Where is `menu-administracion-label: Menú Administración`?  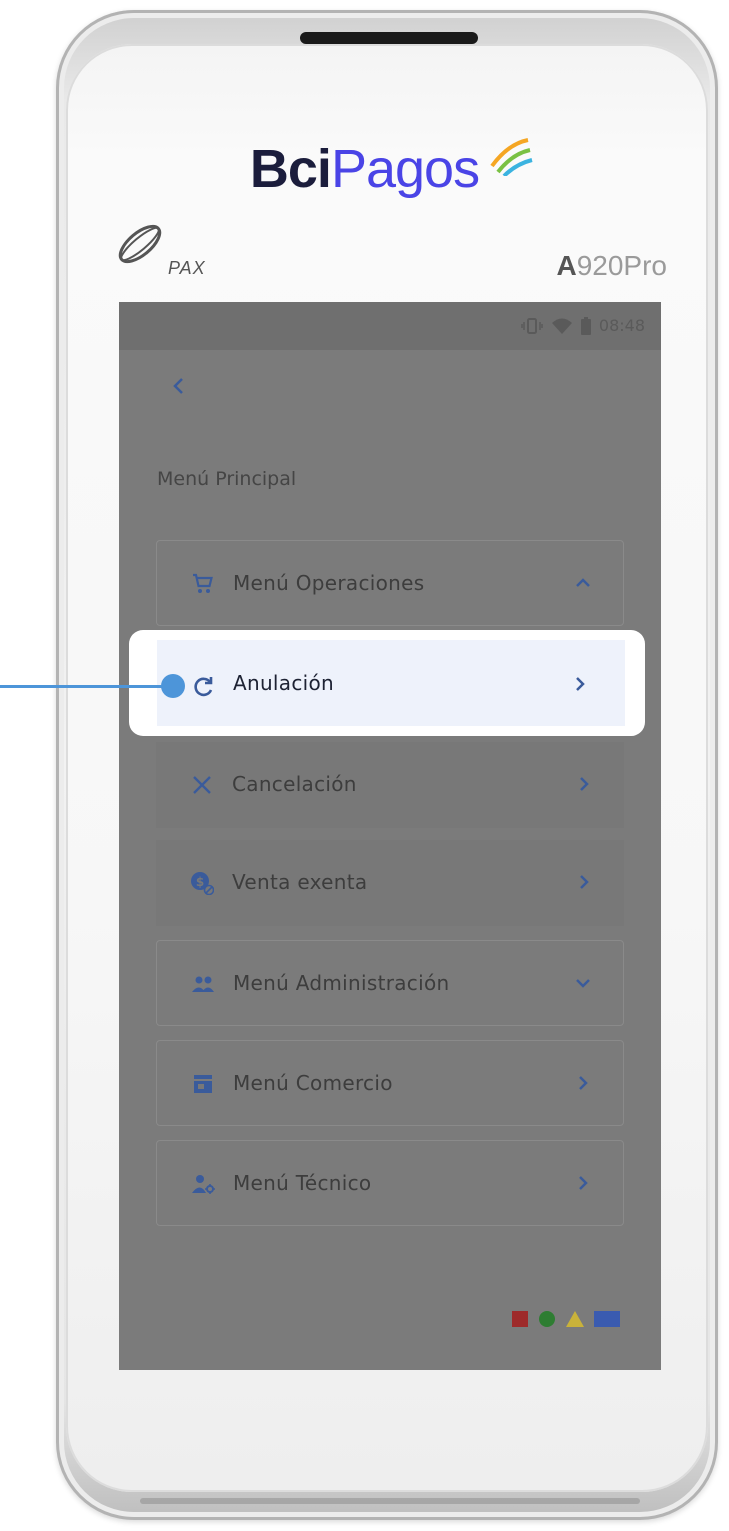
menu-administracion-label: Menú Administración is located at coordinates (341, 983).